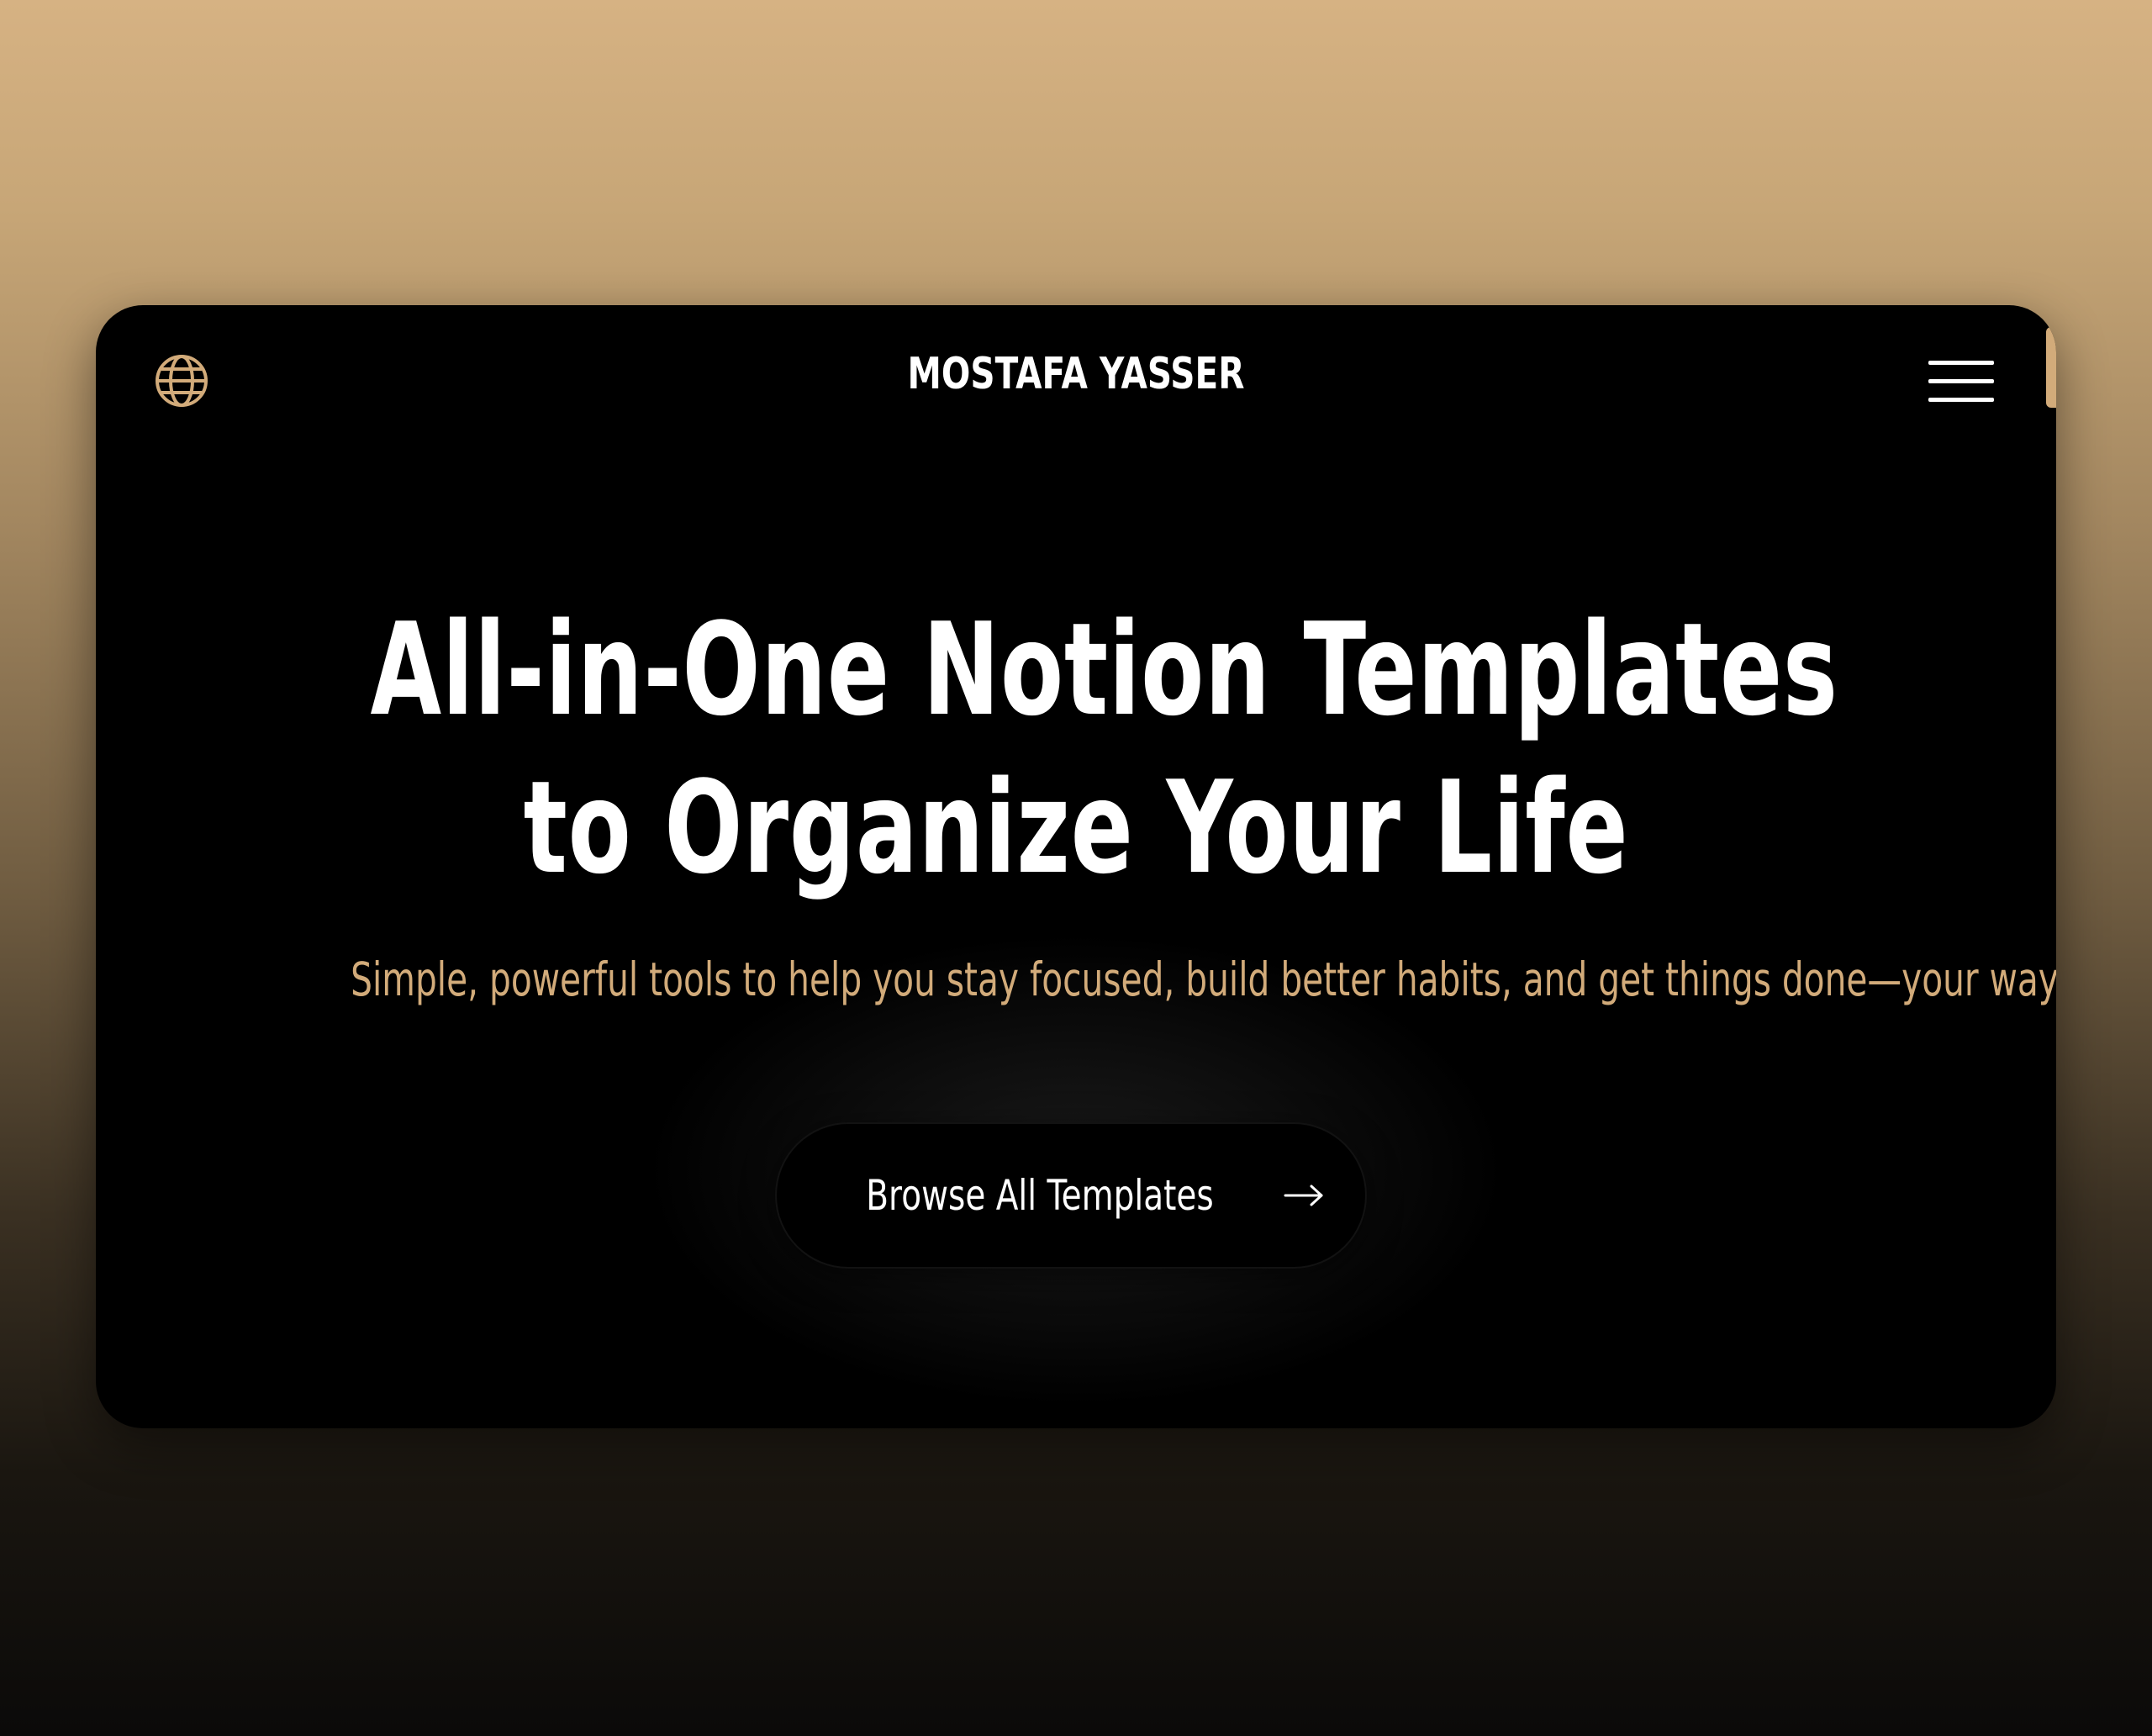  What do you see at coordinates (1040, 1195) in the screenshot?
I see `cta-label: Browse All Templates` at bounding box center [1040, 1195].